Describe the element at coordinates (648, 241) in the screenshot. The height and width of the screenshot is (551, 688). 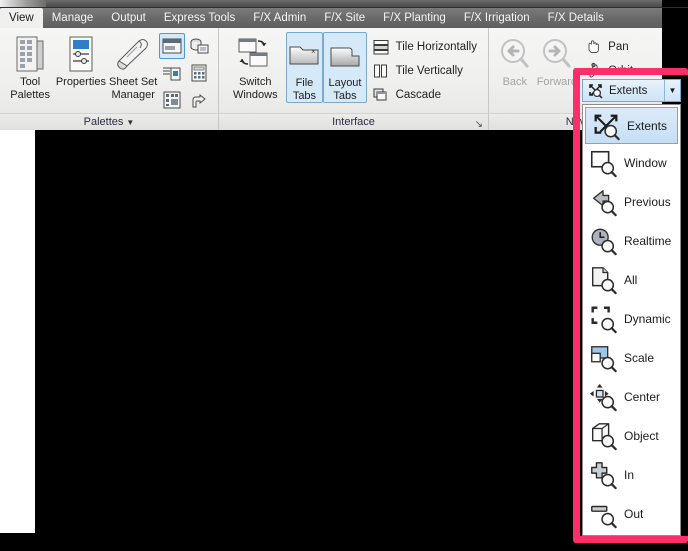
I see `zoom-menu-item-label: Realtime` at that location.